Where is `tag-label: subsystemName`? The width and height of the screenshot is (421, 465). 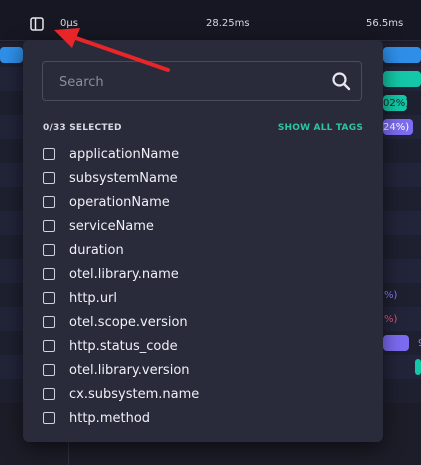
tag-label: subsystemName is located at coordinates (123, 178).